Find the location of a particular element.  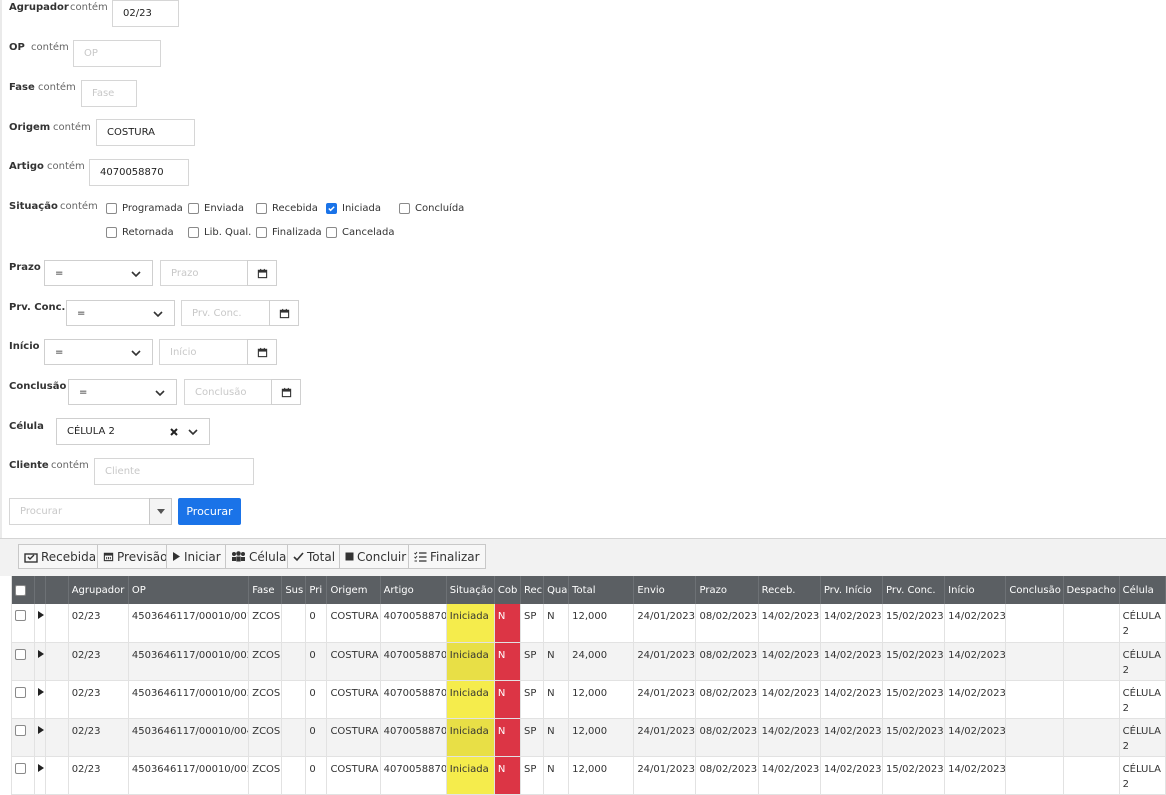

header-select-all is located at coordinates (23, 590).